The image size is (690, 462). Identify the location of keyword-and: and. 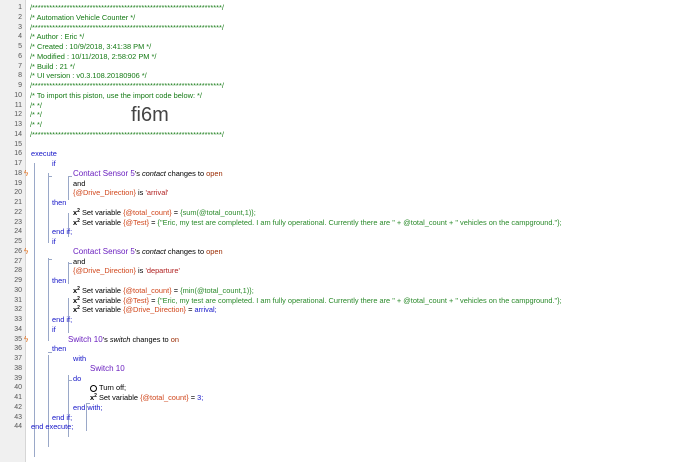
(79, 183).